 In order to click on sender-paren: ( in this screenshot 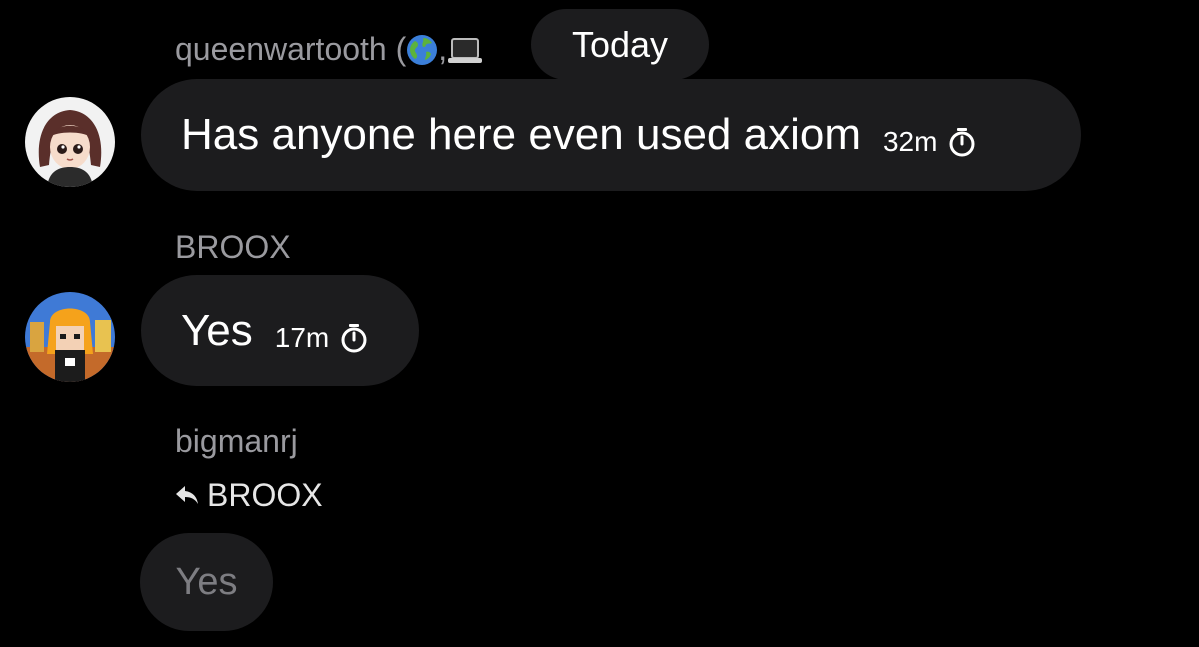, I will do `click(401, 49)`.